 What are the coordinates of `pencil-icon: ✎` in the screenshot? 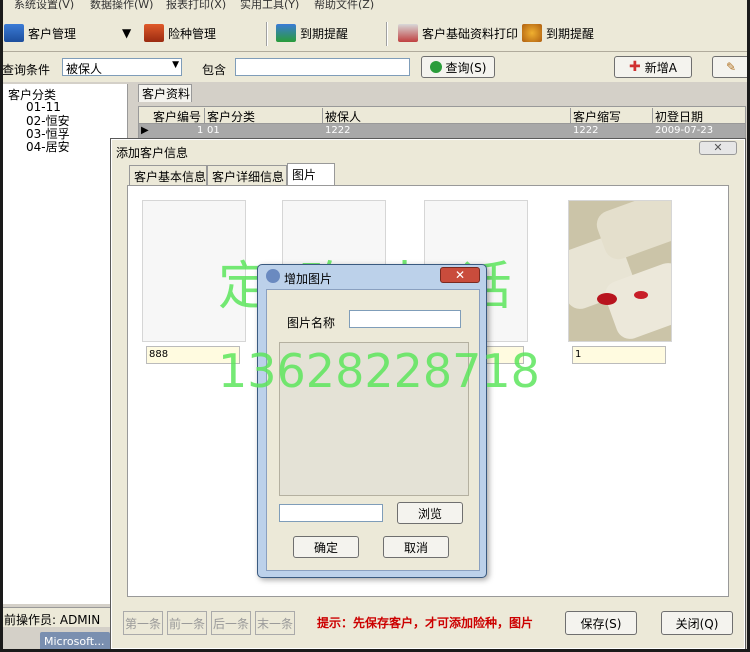 It's located at (731, 67).